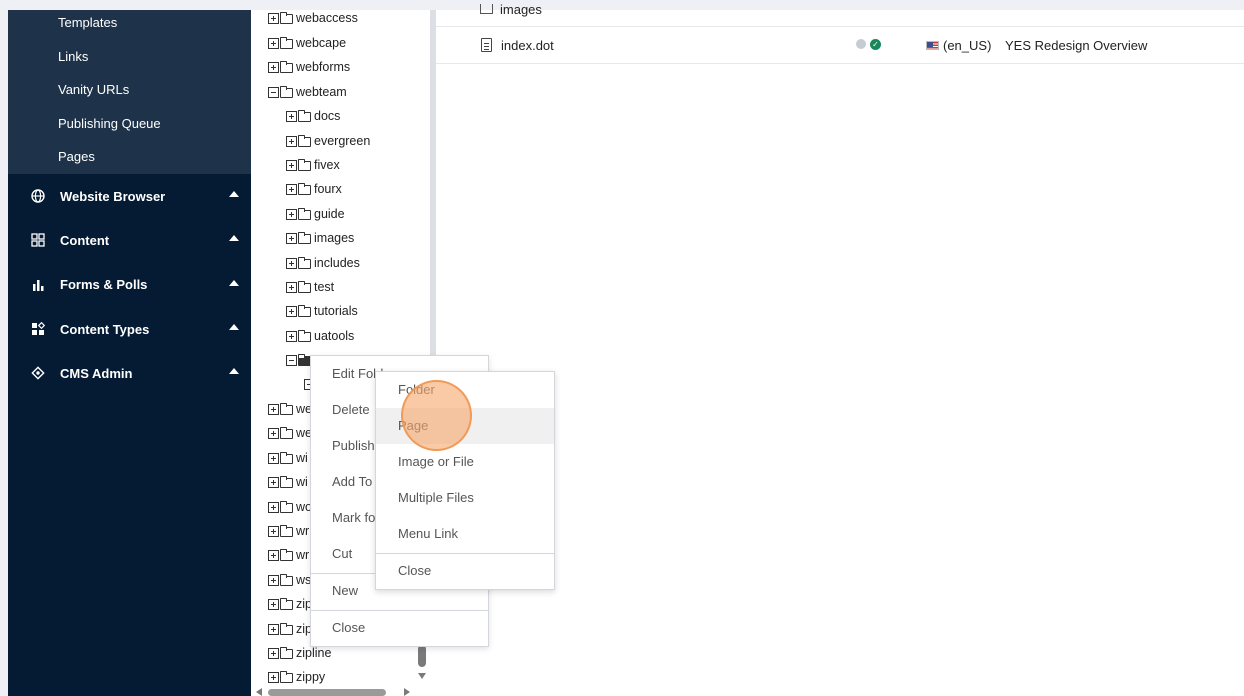 The height and width of the screenshot is (696, 1244). I want to click on tree-node: evergreen, so click(328, 141).